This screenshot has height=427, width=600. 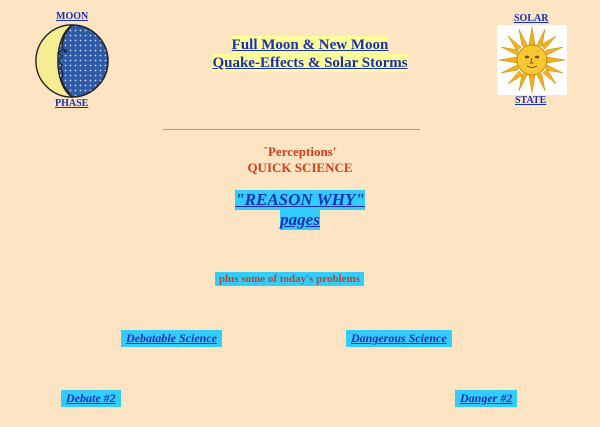 What do you see at coordinates (291, 129) in the screenshot?
I see `horizontal-divider` at bounding box center [291, 129].